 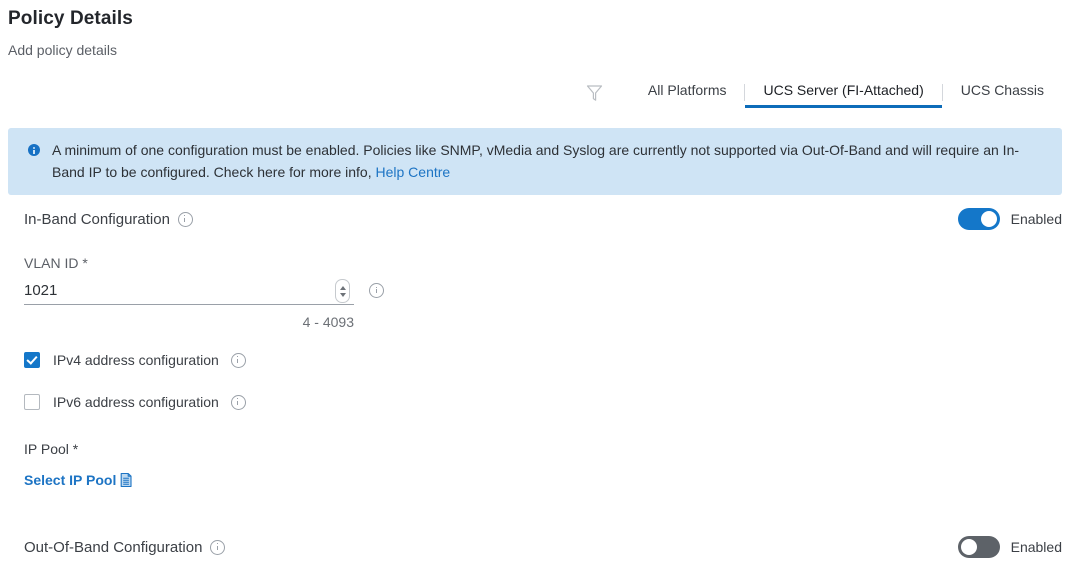 What do you see at coordinates (179, 291) in the screenshot?
I see `vlan-id-input: 1021` at bounding box center [179, 291].